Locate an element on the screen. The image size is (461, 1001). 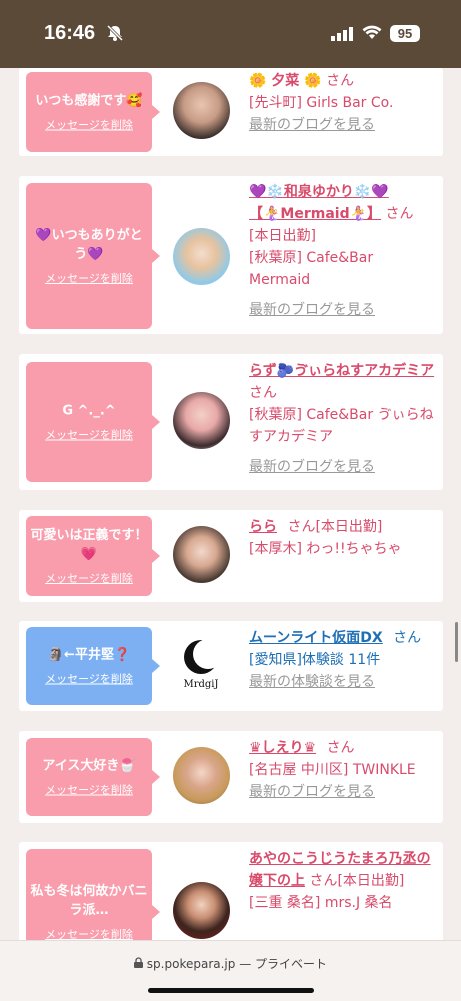
shop-logo-text: MrdgiJ is located at coordinates (200, 684).